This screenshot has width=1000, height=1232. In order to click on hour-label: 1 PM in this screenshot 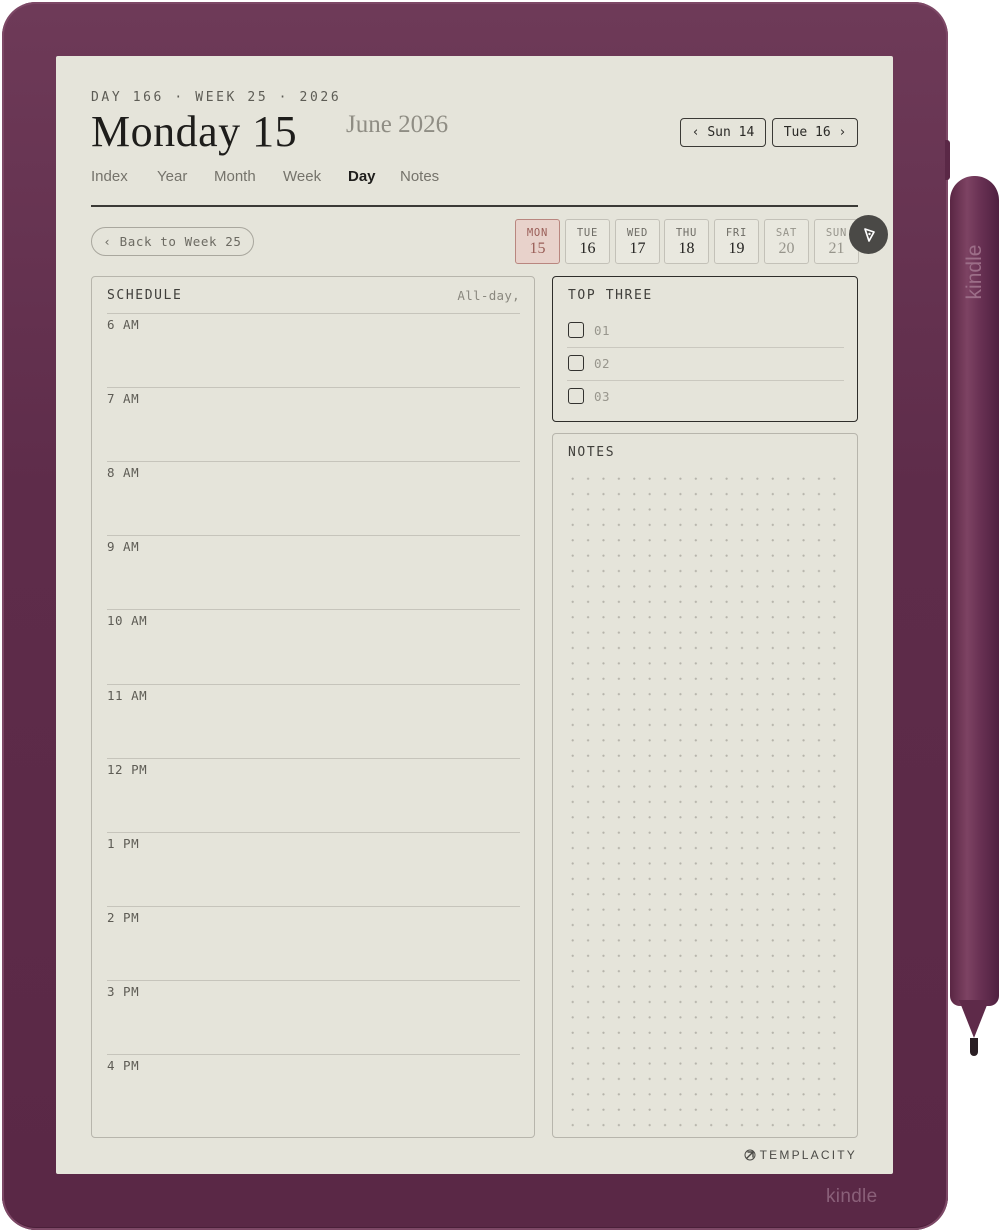, I will do `click(123, 843)`.